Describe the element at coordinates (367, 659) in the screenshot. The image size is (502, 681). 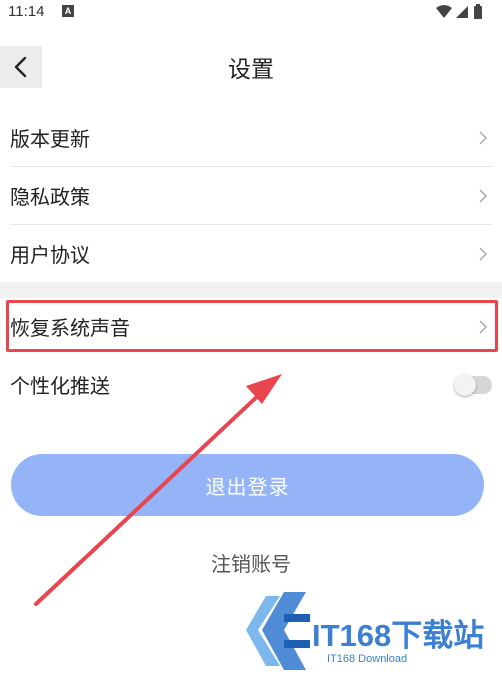
I see `watermark-subtext: IT168 Download` at that location.